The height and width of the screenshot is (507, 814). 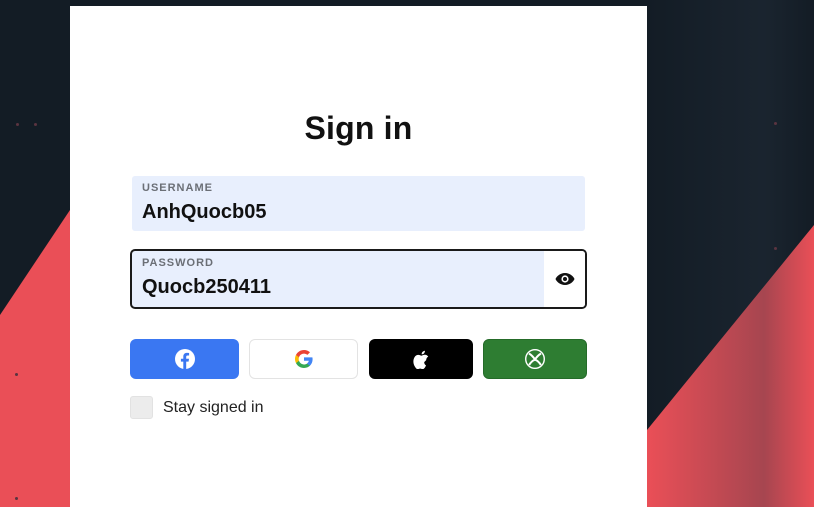 I want to click on username-field: USERNAME AnhQuocb05, so click(x=358, y=203).